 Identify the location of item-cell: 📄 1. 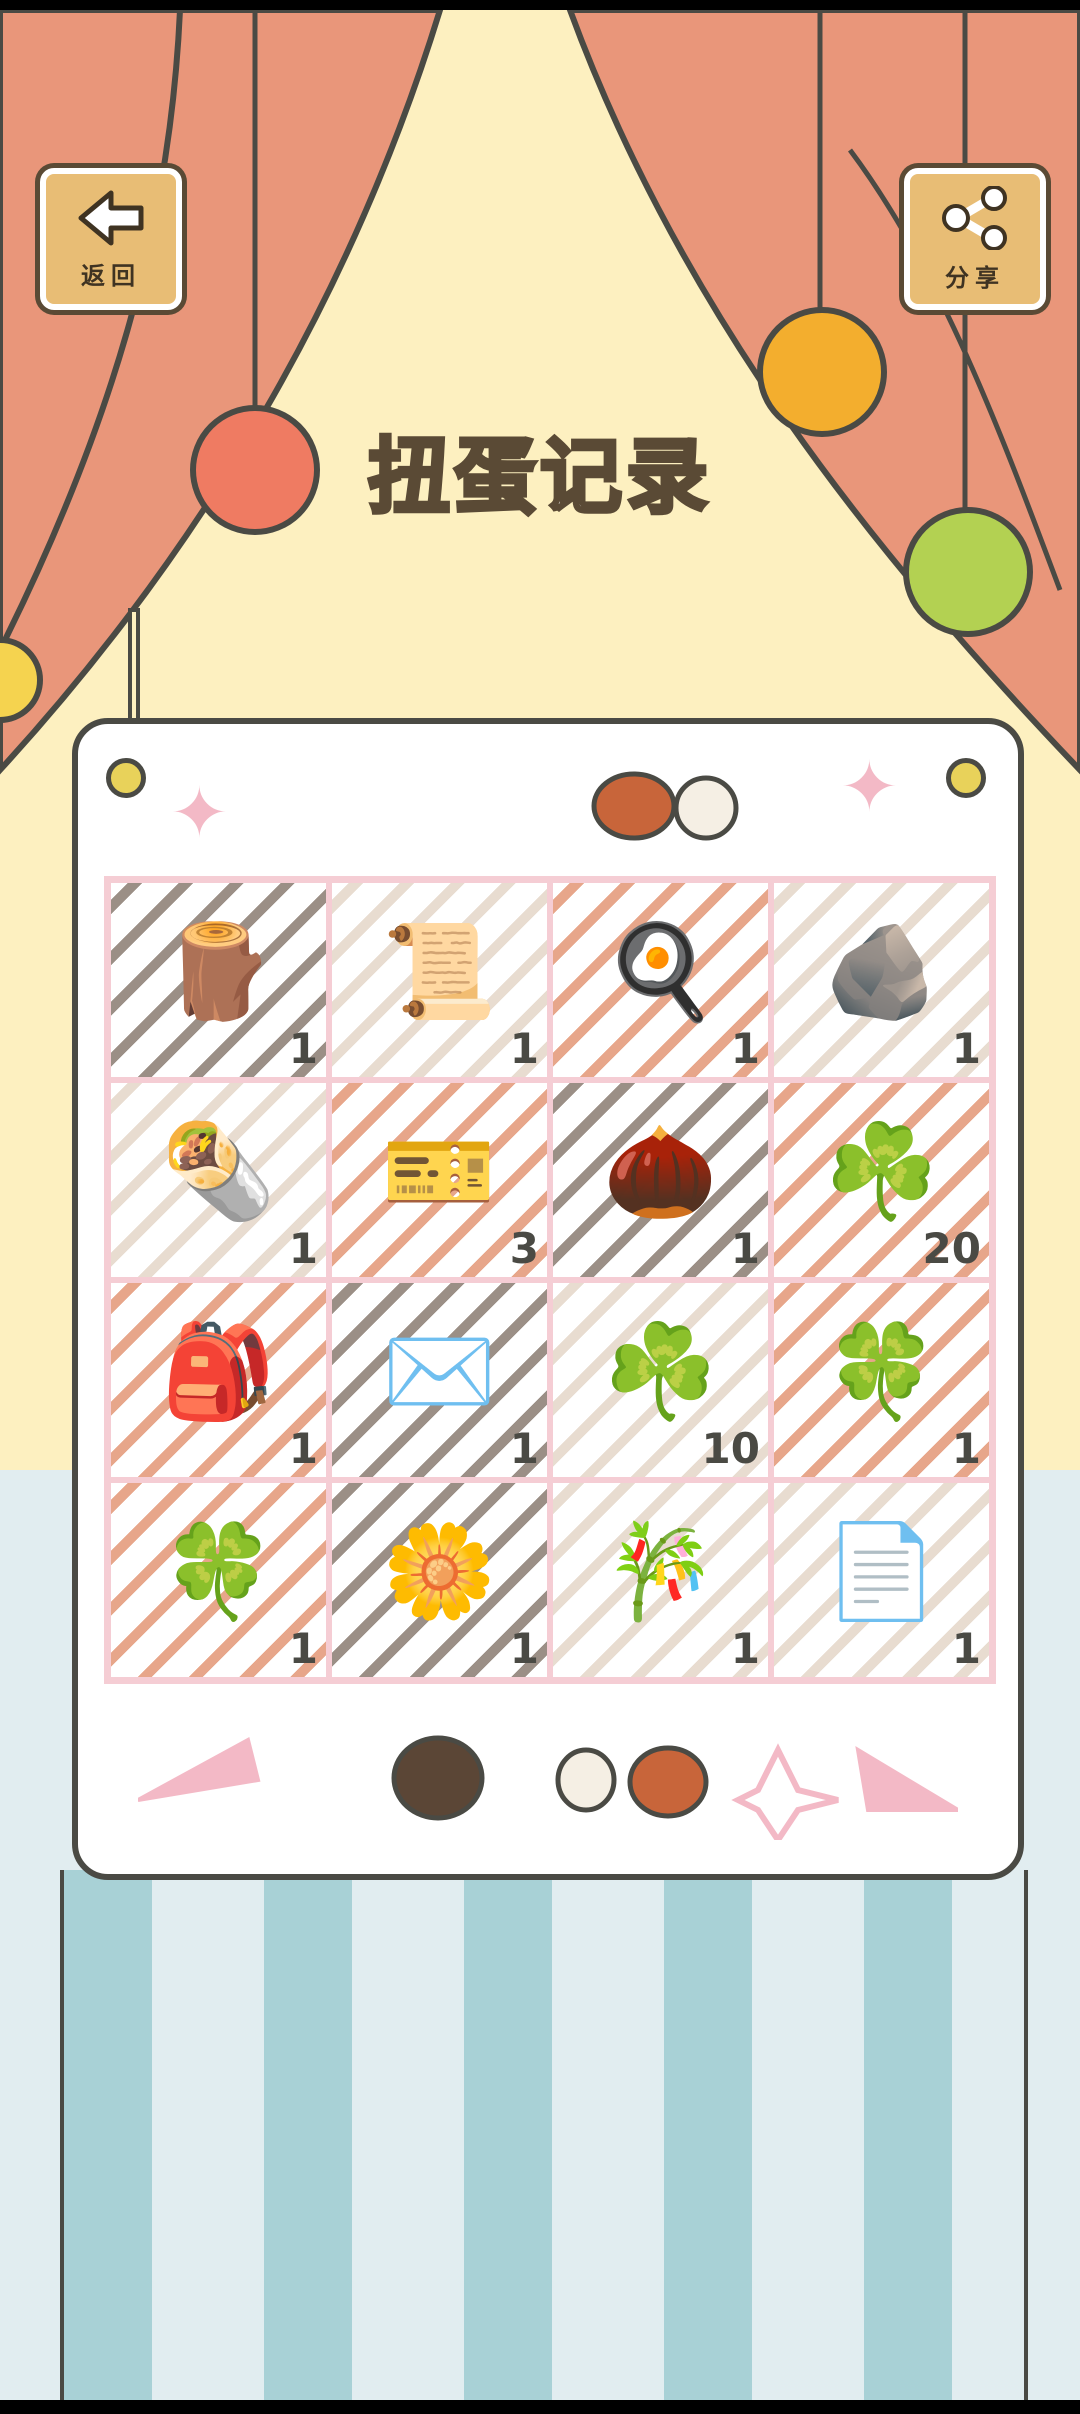
(881, 1580).